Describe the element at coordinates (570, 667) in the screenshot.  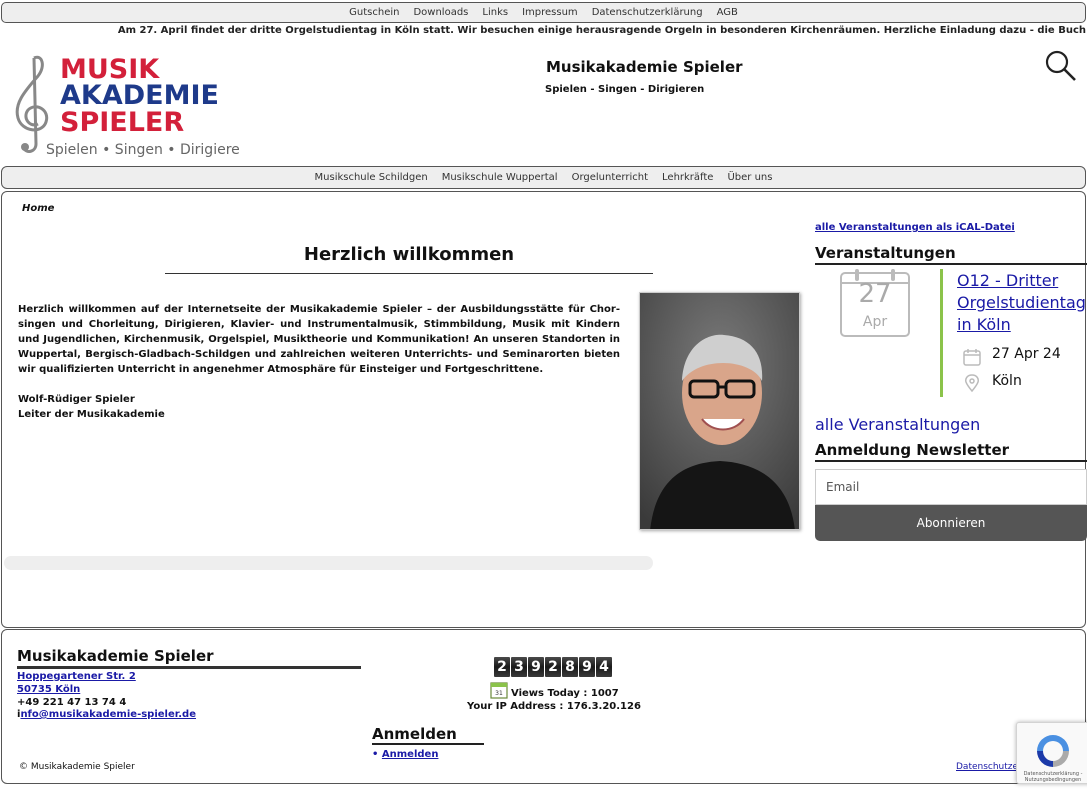
I see `counter-digit: 8` at that location.